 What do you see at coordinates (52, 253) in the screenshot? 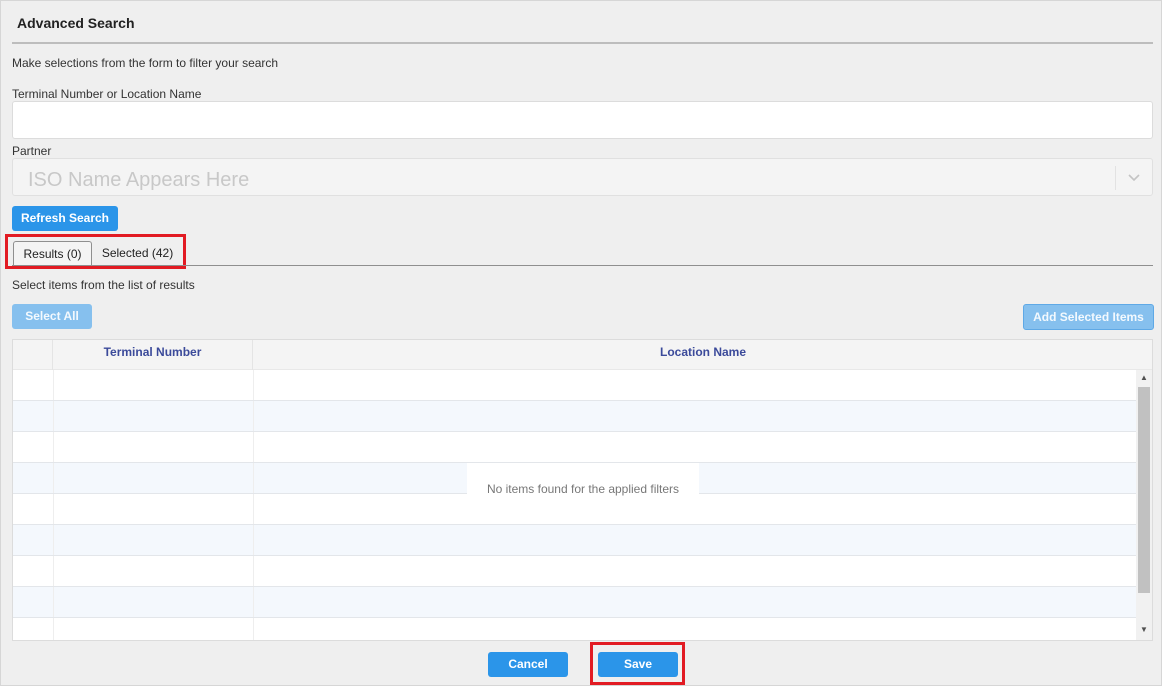
I see `tab-results: Results (0)` at bounding box center [52, 253].